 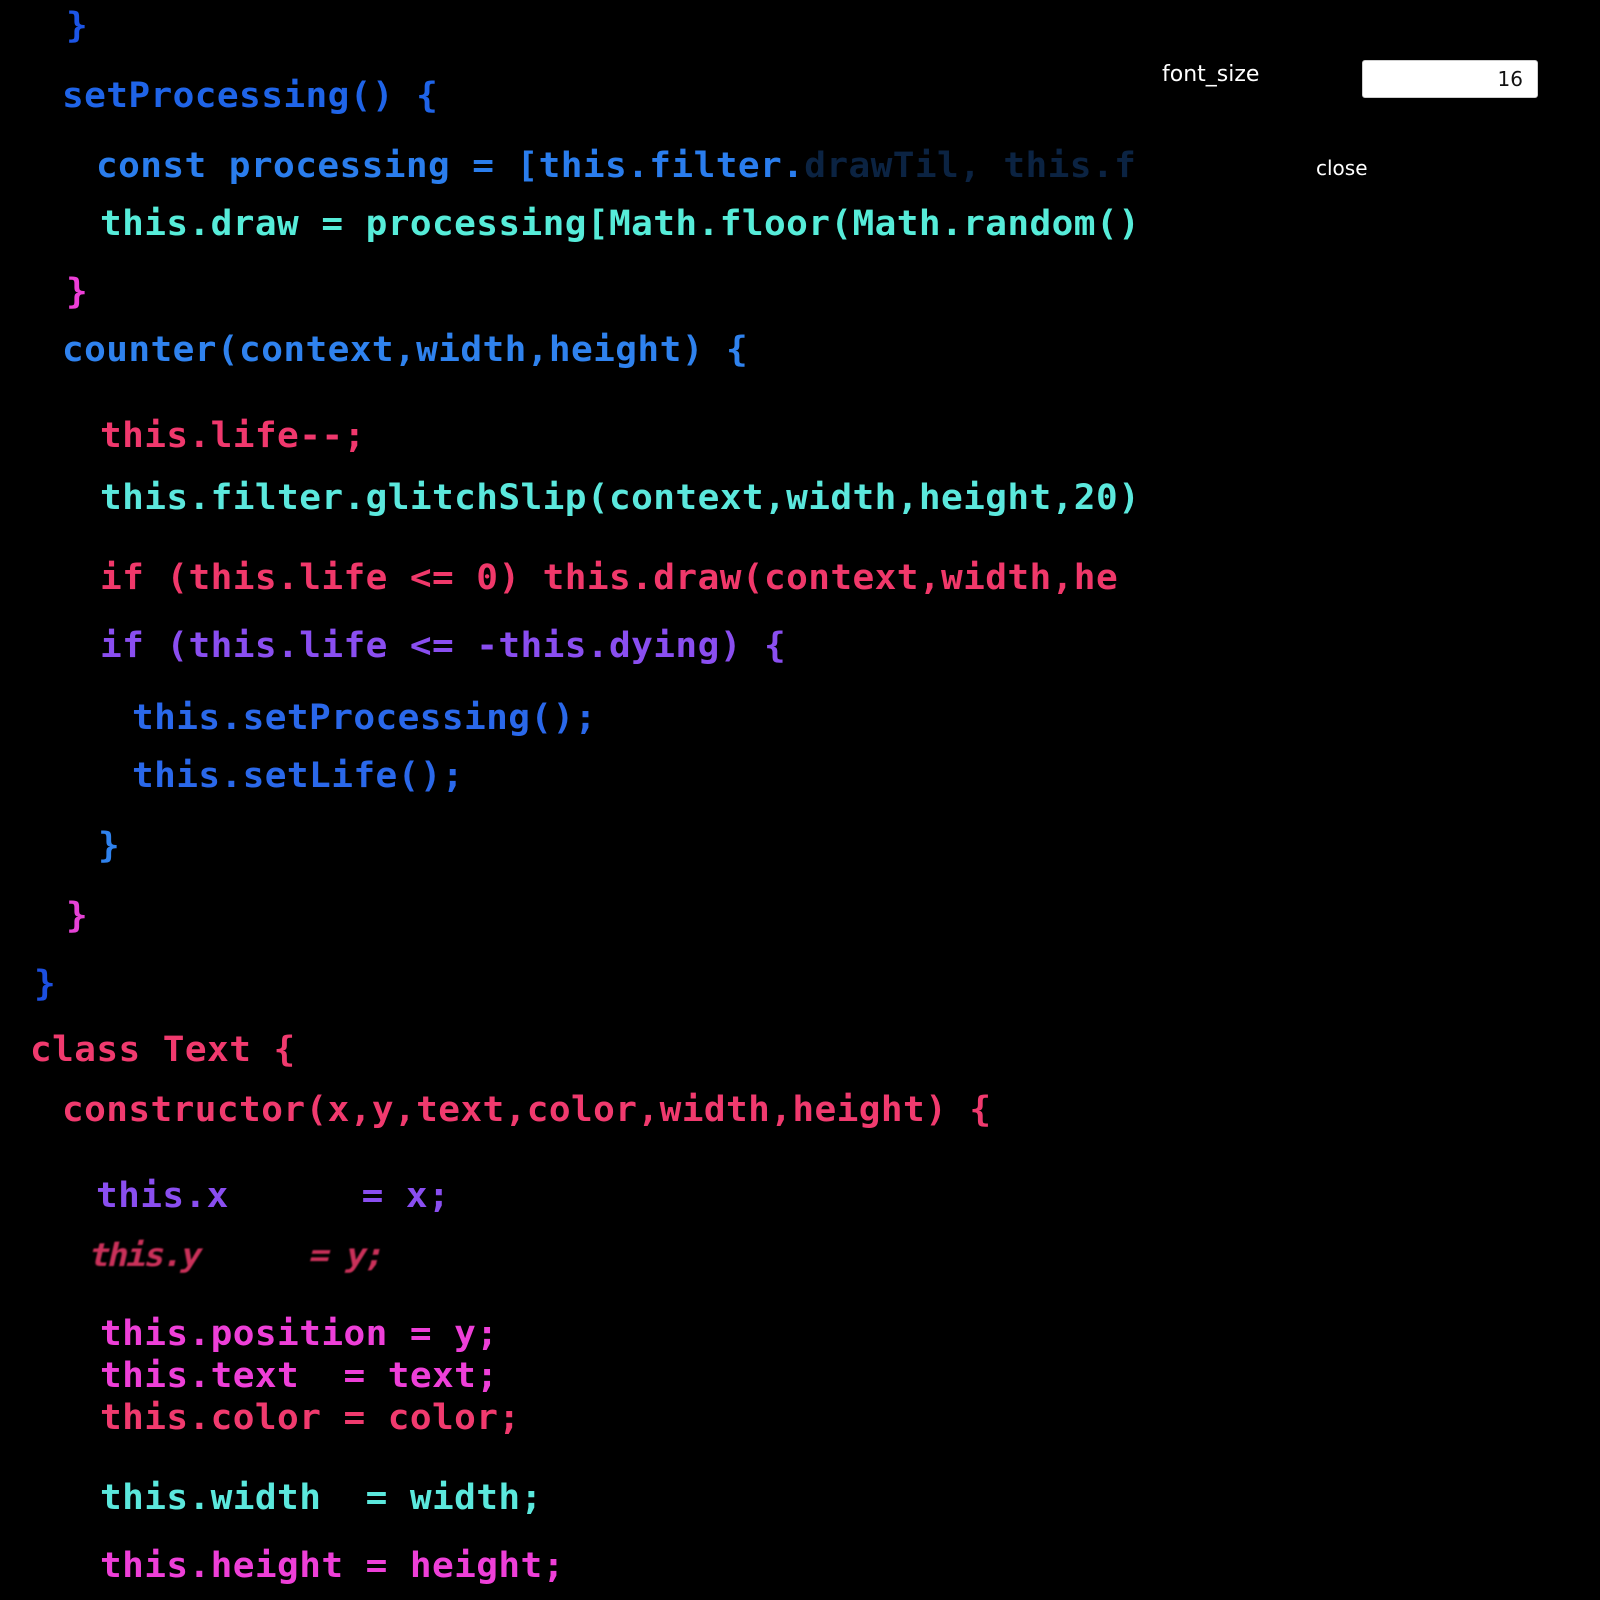 I want to click on close-button: close, so click(x=1342, y=168).